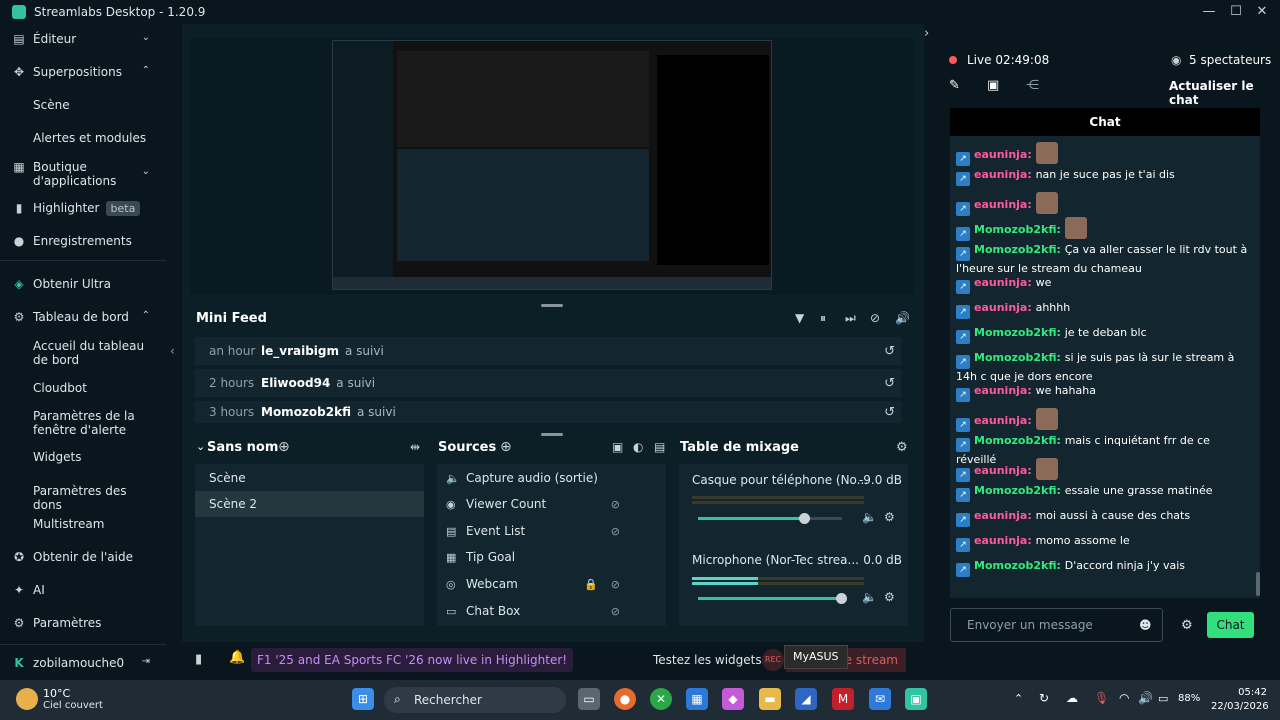 Image resolution: width=1280 pixels, height=720 pixels. I want to click on sidebar-item-cloudbot: Cloudbot, so click(95, 388).